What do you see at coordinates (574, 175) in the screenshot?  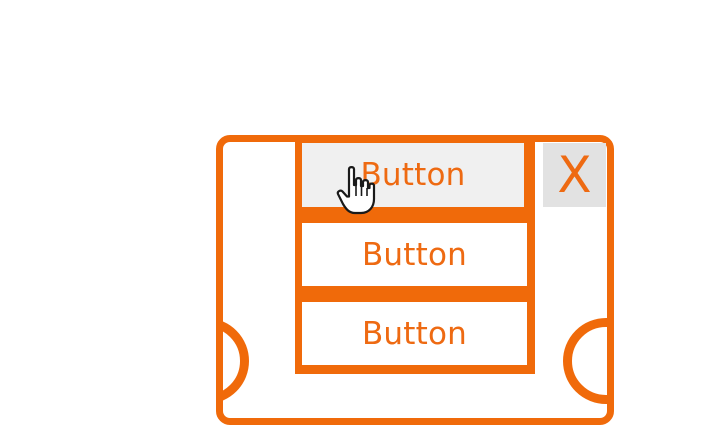 I see `close-button: X` at bounding box center [574, 175].